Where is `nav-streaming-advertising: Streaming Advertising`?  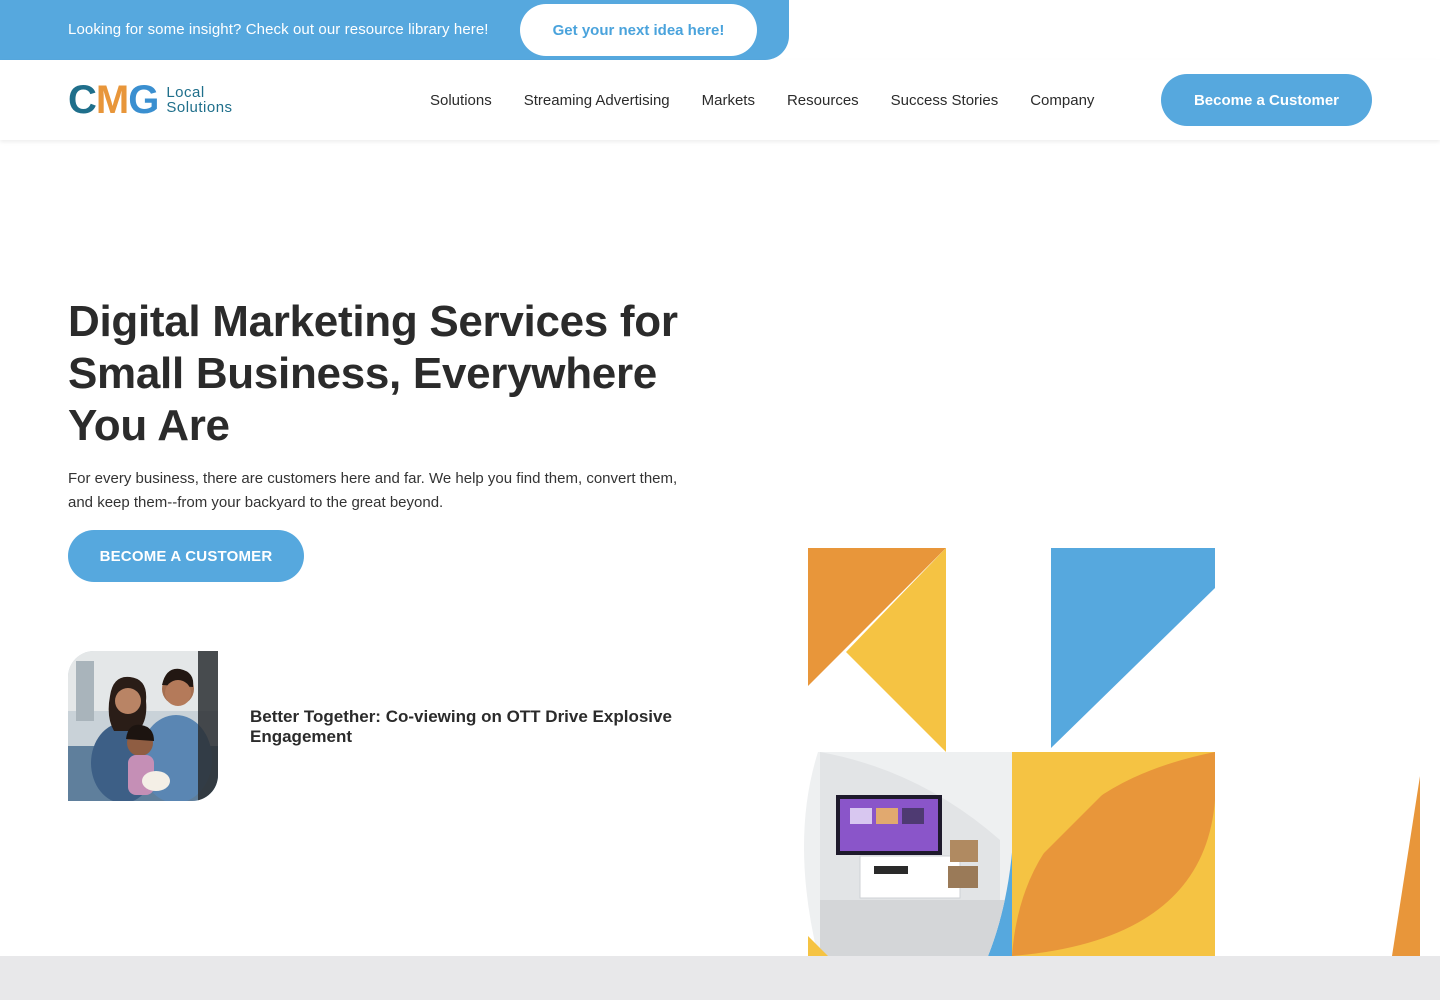
nav-streaming-advertising: Streaming Advertising is located at coordinates (597, 100).